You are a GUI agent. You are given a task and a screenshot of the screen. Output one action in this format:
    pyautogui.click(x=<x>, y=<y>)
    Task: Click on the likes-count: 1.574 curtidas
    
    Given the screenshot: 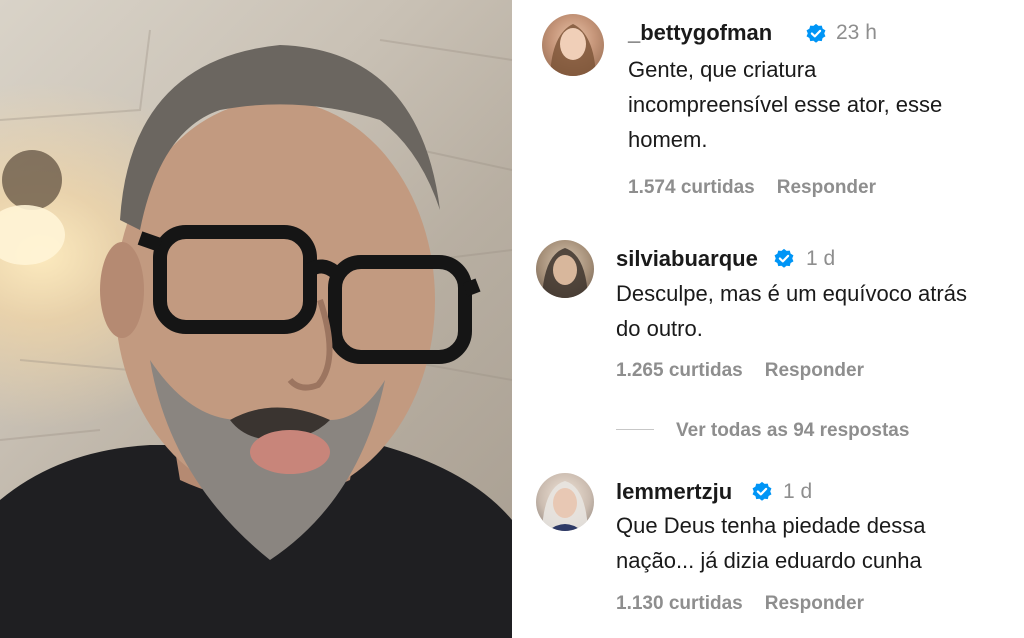 What is the action you would take?
    pyautogui.click(x=691, y=187)
    